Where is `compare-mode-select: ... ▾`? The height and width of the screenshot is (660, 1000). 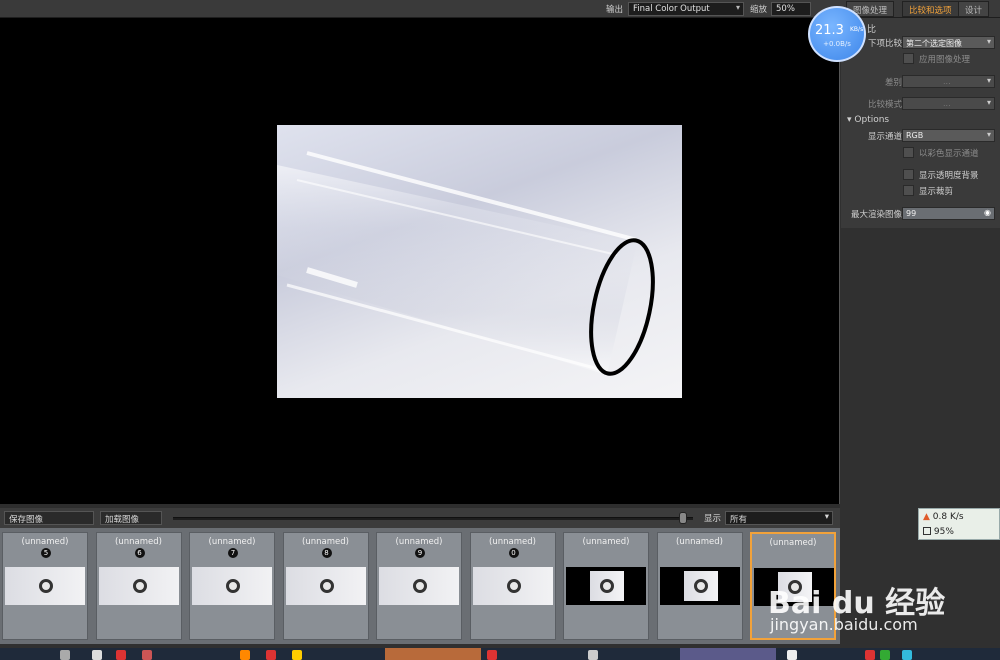
compare-mode-select: ... ▾ is located at coordinates (948, 103).